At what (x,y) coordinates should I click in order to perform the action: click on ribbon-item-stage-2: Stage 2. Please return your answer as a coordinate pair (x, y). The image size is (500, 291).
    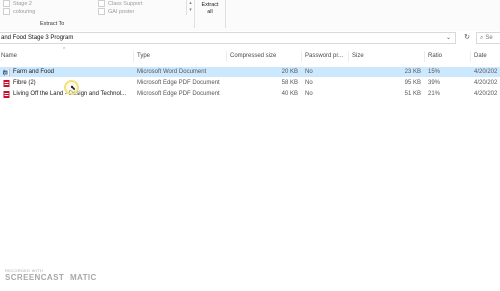
    Looking at the image, I should click on (17, 3).